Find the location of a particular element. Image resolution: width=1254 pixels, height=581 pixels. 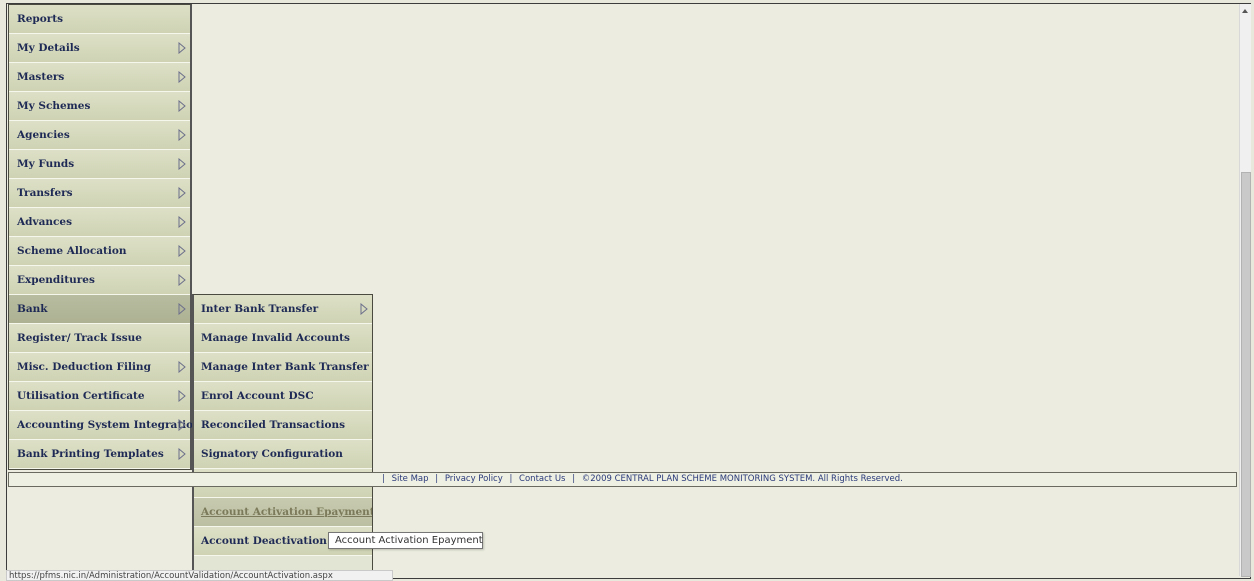

menu-item-register-track-issue: Register/ Track Issue is located at coordinates (99, 338).